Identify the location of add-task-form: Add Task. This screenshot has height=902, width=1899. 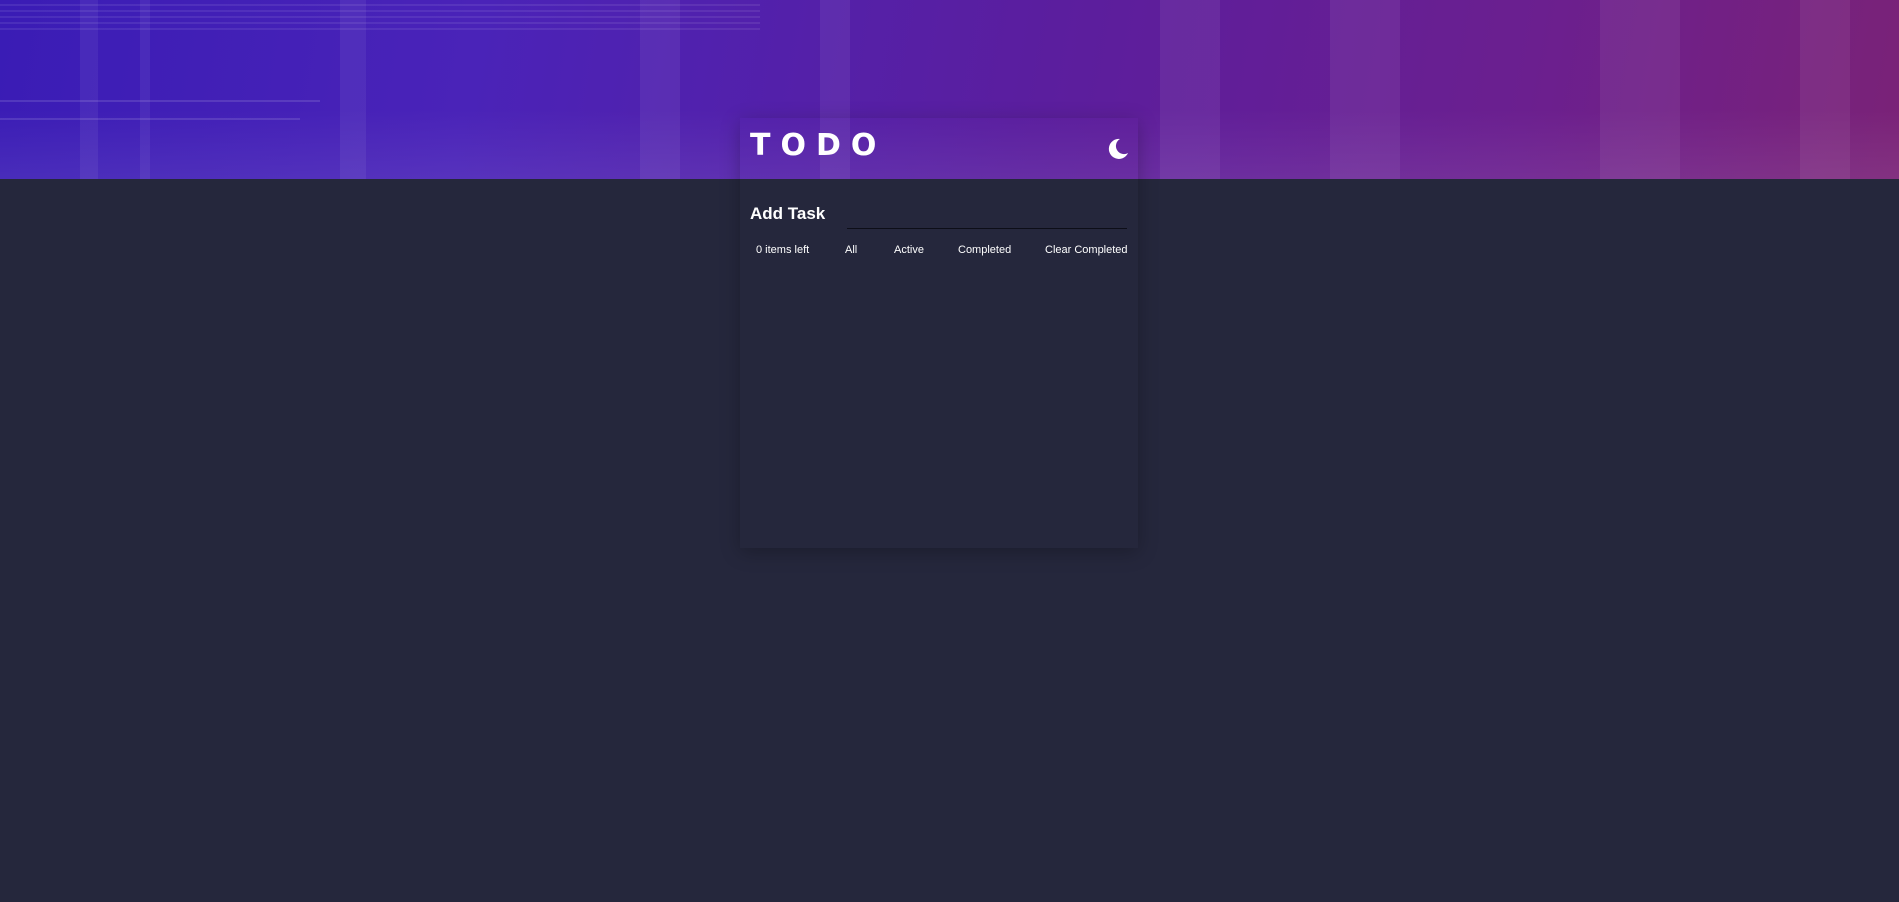
(939, 219).